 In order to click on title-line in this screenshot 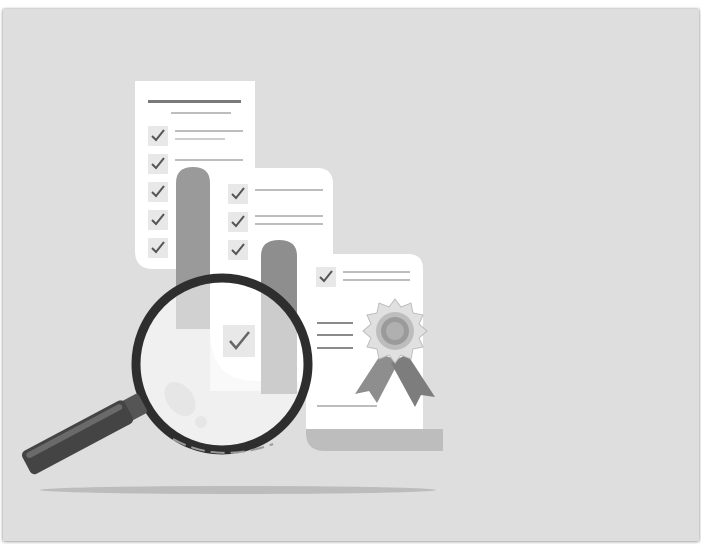, I will do `click(194, 101)`.